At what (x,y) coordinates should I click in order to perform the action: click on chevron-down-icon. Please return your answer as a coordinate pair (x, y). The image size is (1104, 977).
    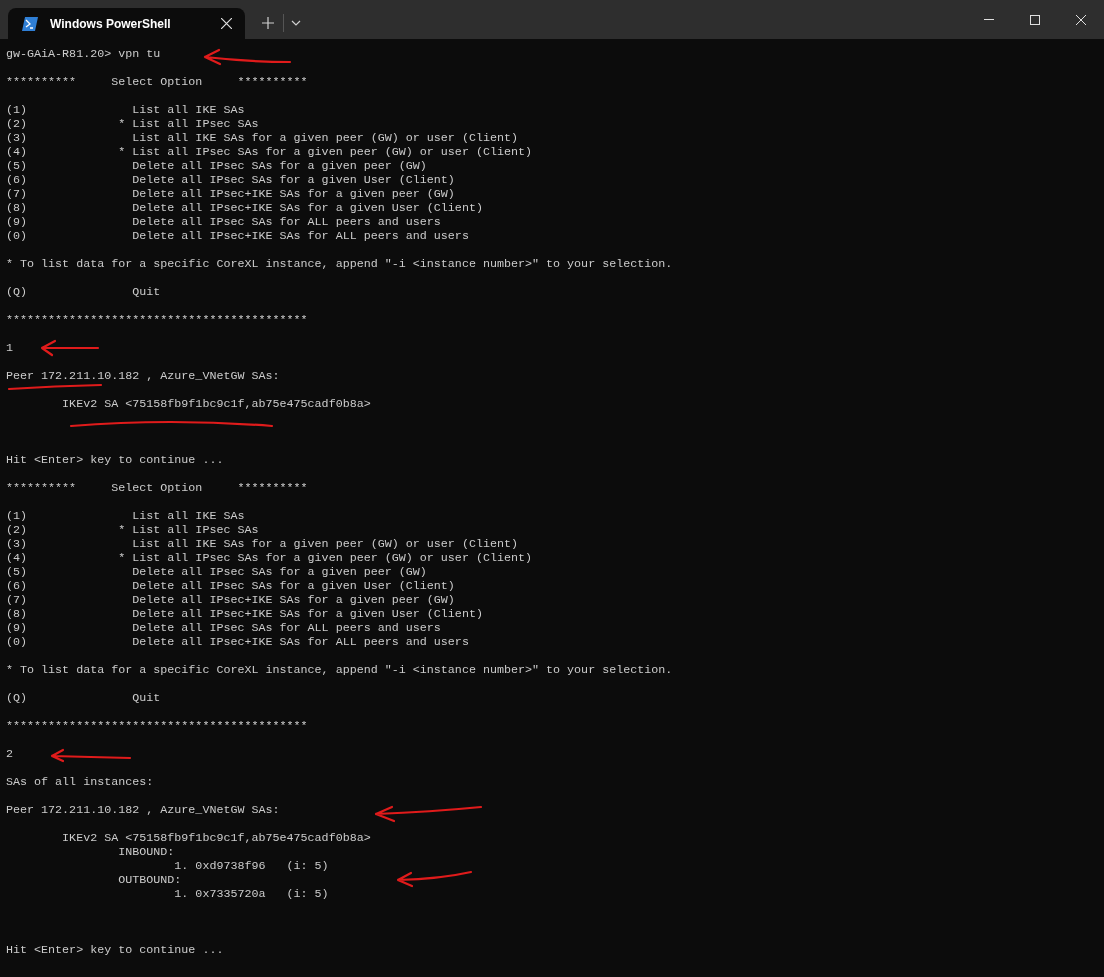
    Looking at the image, I should click on (296, 23).